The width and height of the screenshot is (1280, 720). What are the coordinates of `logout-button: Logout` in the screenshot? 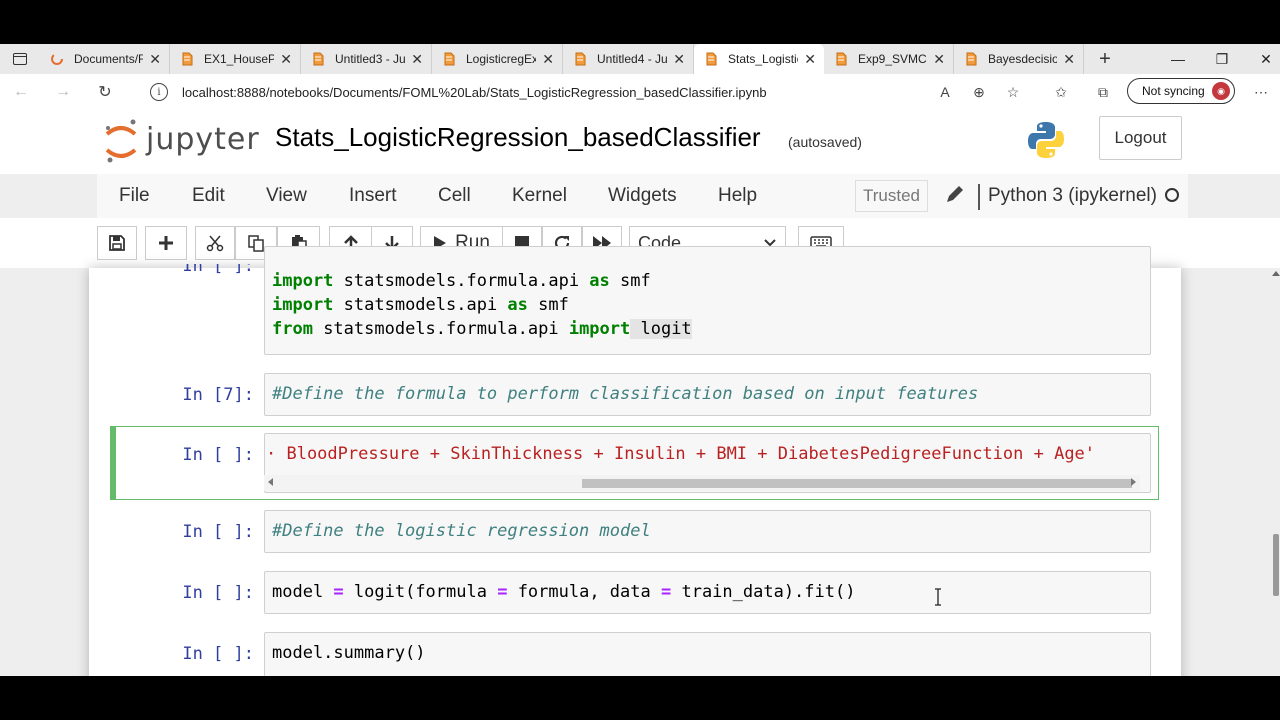 It's located at (1140, 138).